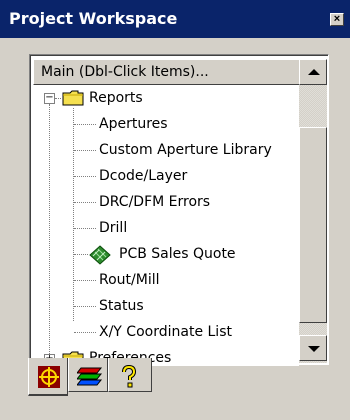  I want to click on vertical-scrollbar, so click(313, 211).